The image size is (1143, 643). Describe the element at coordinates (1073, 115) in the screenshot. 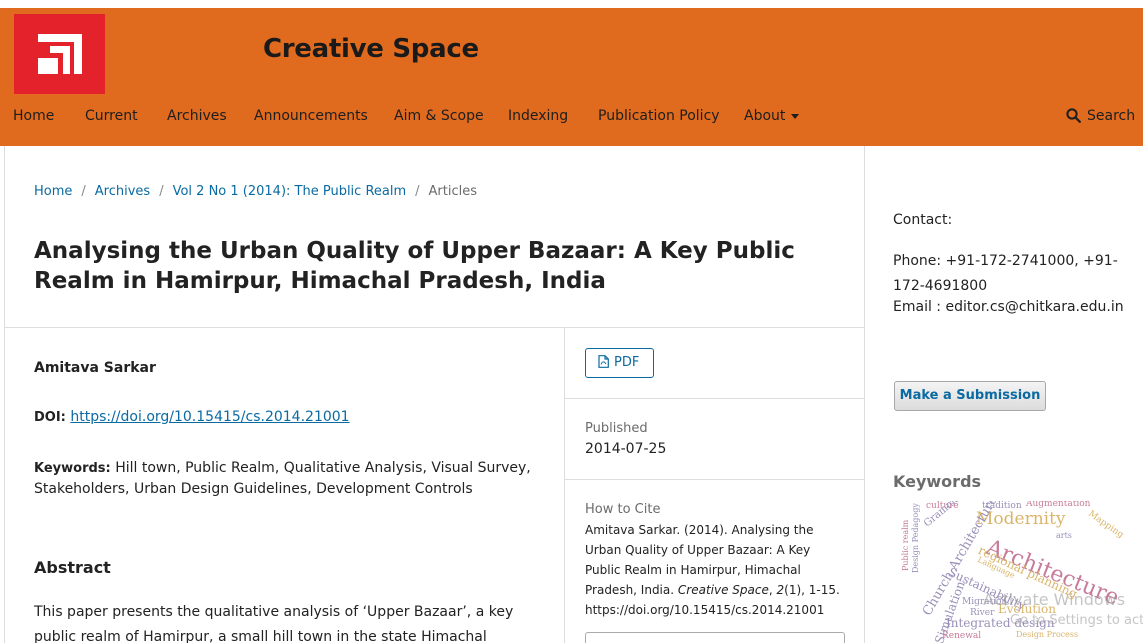

I see `search-icon` at that location.